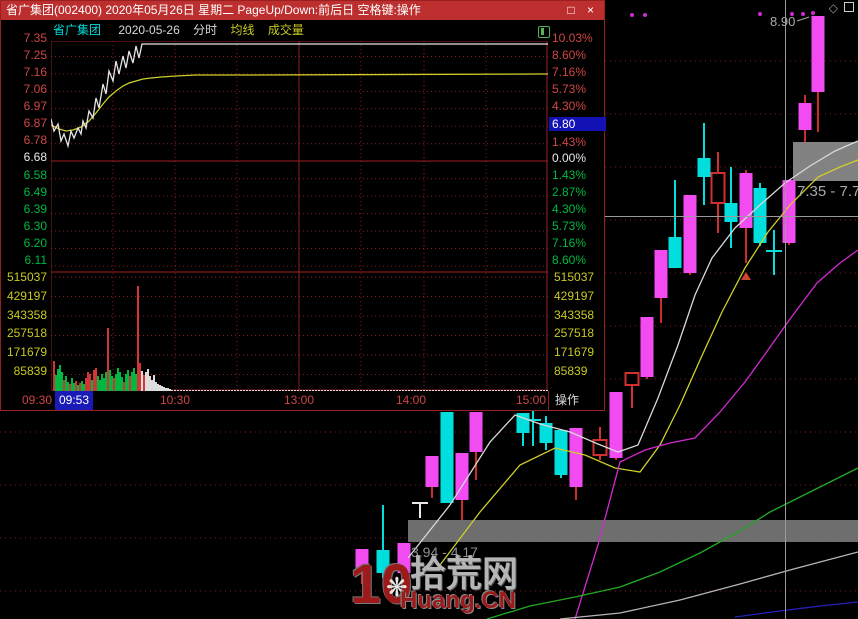 Image resolution: width=858 pixels, height=619 pixels. I want to click on axis-label: 6.11, so click(35, 259).